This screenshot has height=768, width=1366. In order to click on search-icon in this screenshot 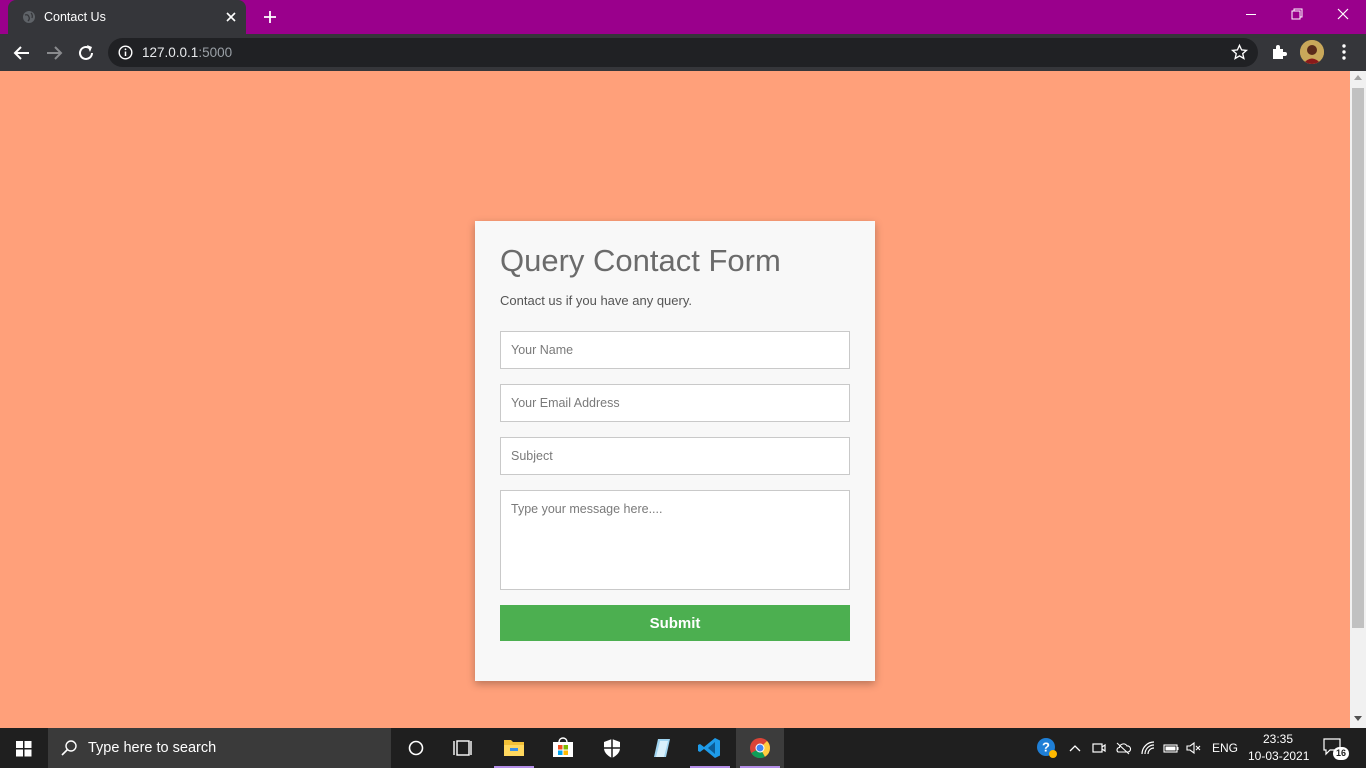, I will do `click(69, 748)`.